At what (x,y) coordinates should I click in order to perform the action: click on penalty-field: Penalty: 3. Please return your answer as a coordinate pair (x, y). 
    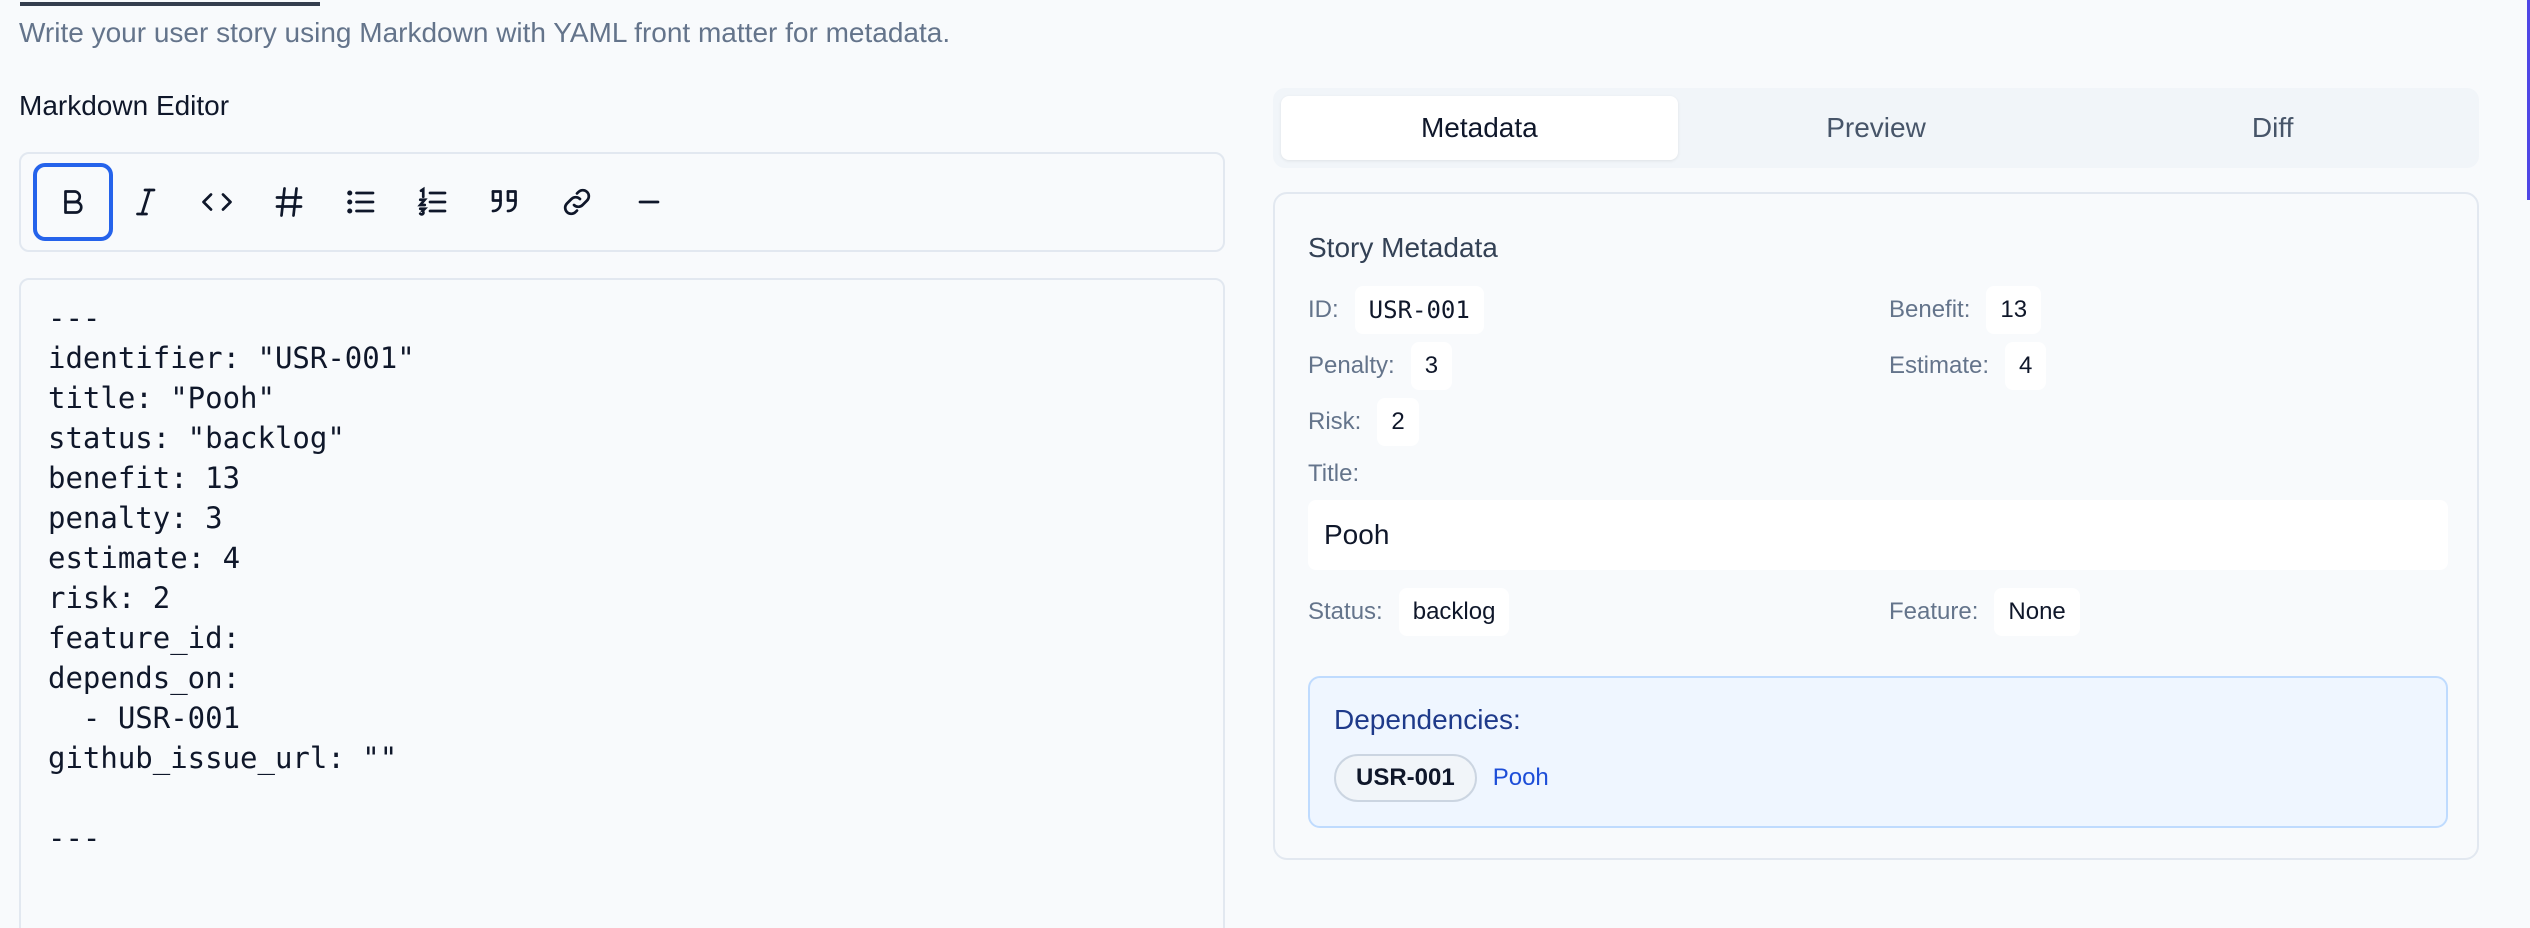
    Looking at the image, I should click on (1380, 366).